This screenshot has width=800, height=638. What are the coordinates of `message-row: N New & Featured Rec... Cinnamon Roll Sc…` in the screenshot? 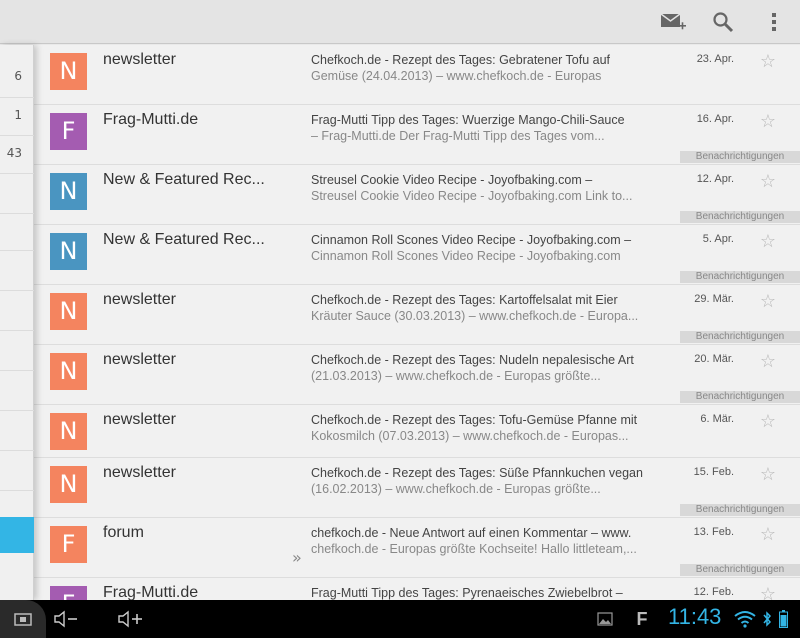 It's located at (417, 255).